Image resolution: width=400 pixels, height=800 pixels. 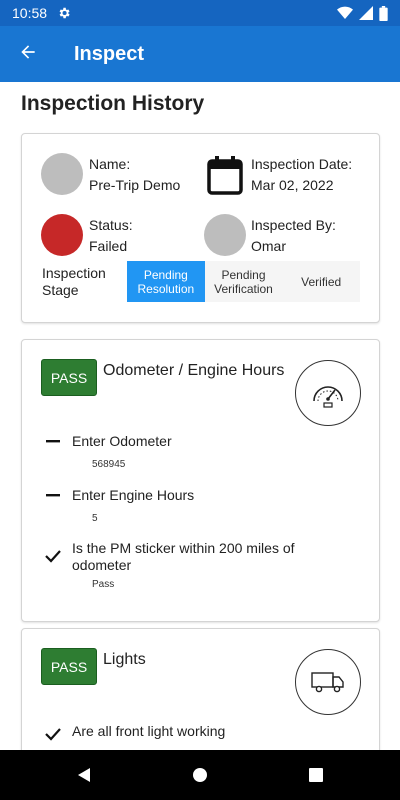 I want to click on nav-back-icon, so click(x=84, y=775).